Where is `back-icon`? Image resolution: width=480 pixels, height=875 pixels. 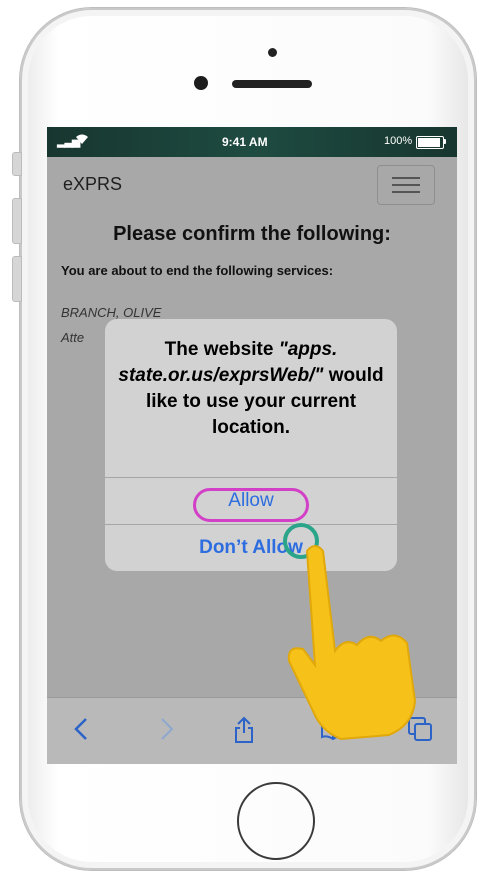
back-icon is located at coordinates (81, 732).